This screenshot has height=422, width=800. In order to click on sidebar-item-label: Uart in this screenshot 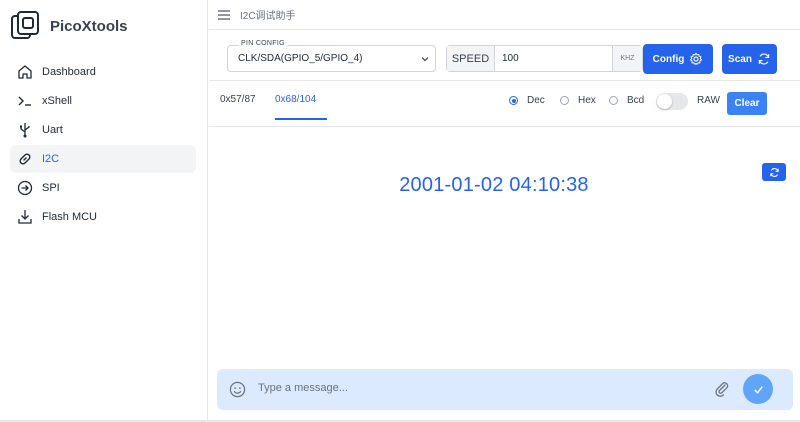, I will do `click(52, 130)`.